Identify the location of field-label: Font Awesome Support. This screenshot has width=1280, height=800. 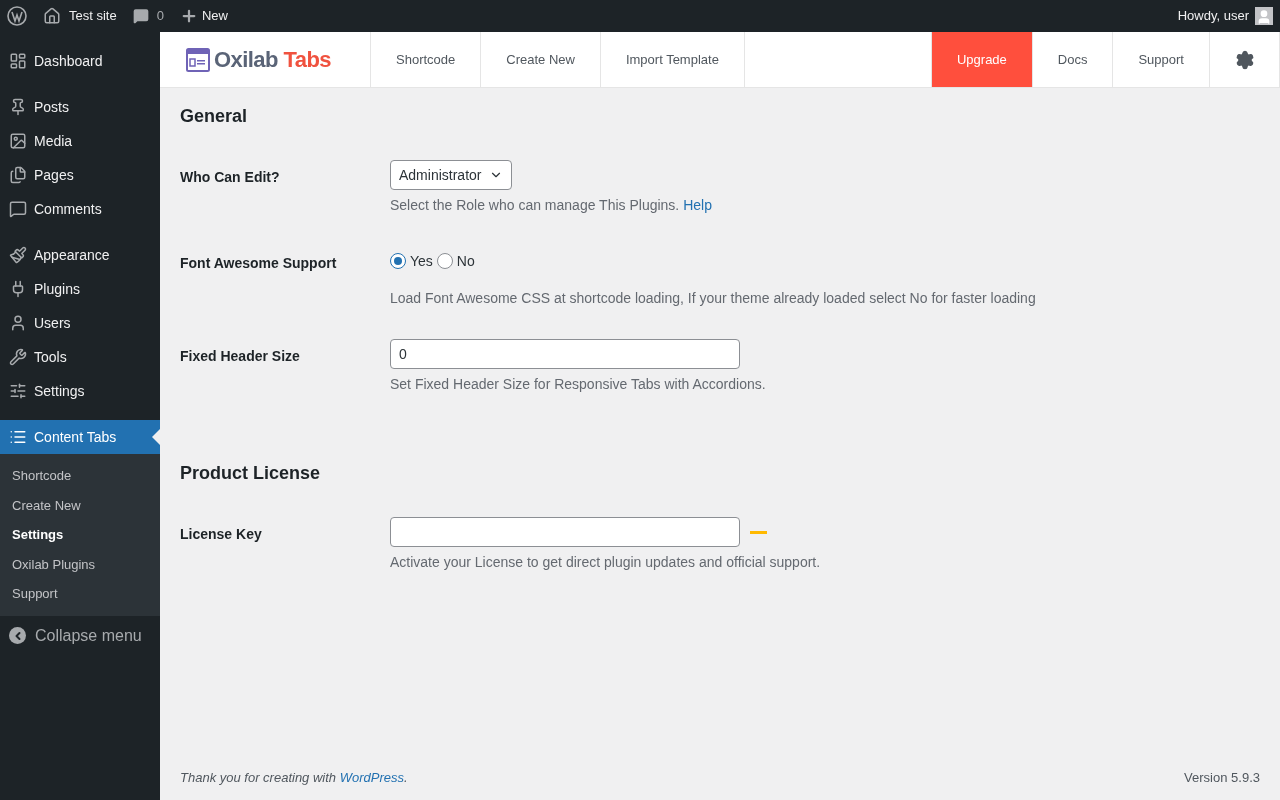
(258, 263).